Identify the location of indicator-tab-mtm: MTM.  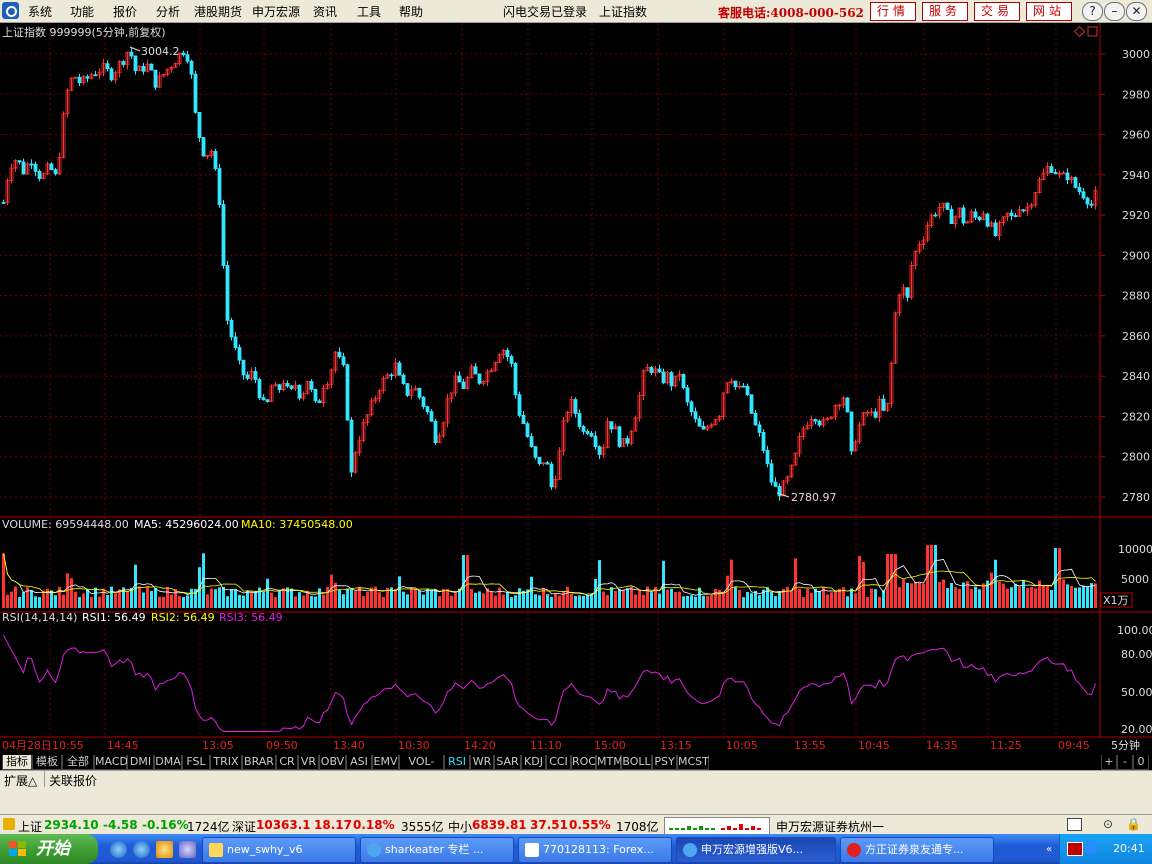
(609, 762).